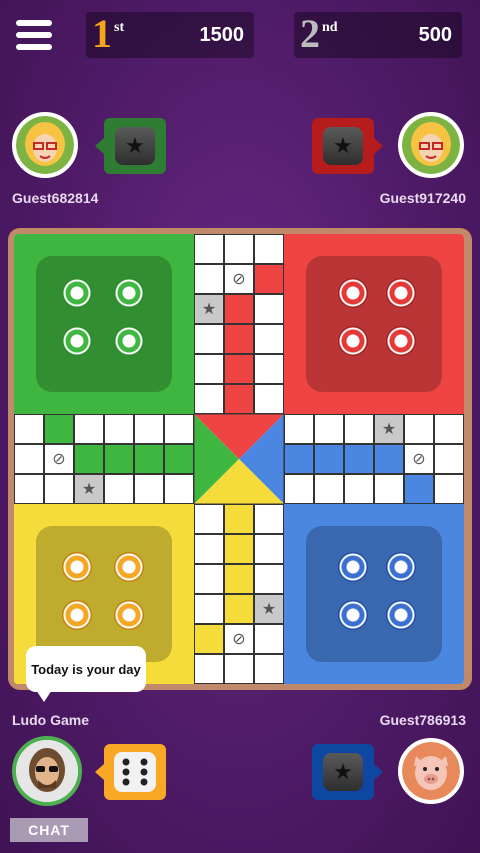 This screenshot has width=480, height=853. I want to click on menu-button, so click(34, 35).